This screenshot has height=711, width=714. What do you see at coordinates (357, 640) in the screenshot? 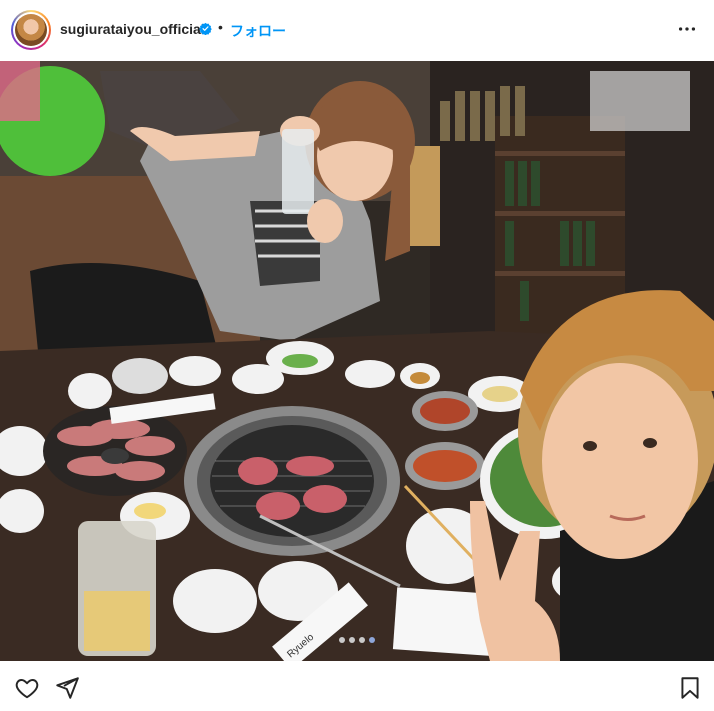
I see `carousel-indicator` at bounding box center [357, 640].